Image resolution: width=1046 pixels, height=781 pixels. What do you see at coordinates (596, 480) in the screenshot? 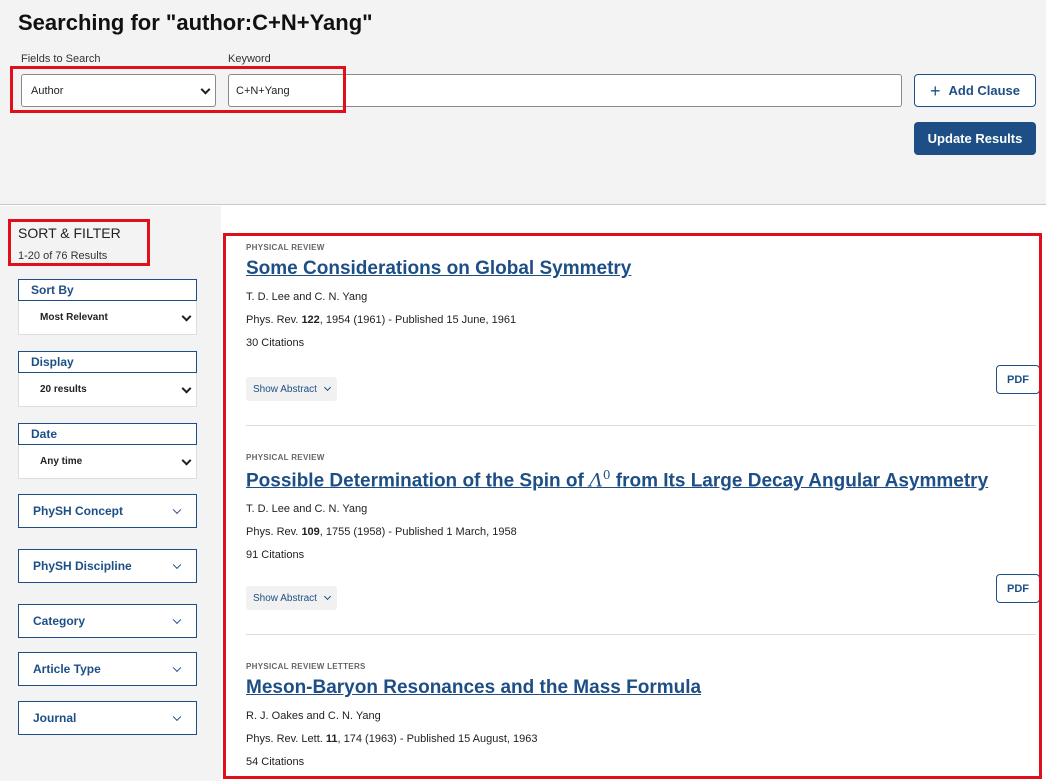
I see `lambda-symbol: Λ` at bounding box center [596, 480].